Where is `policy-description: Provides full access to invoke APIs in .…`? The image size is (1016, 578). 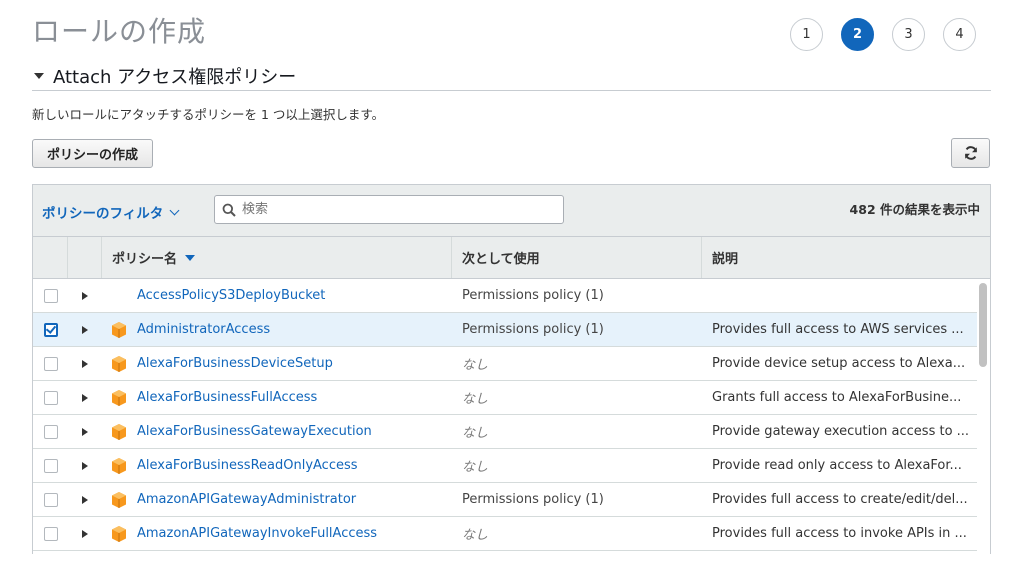 policy-description: Provides full access to invoke APIs in .… is located at coordinates (839, 533).